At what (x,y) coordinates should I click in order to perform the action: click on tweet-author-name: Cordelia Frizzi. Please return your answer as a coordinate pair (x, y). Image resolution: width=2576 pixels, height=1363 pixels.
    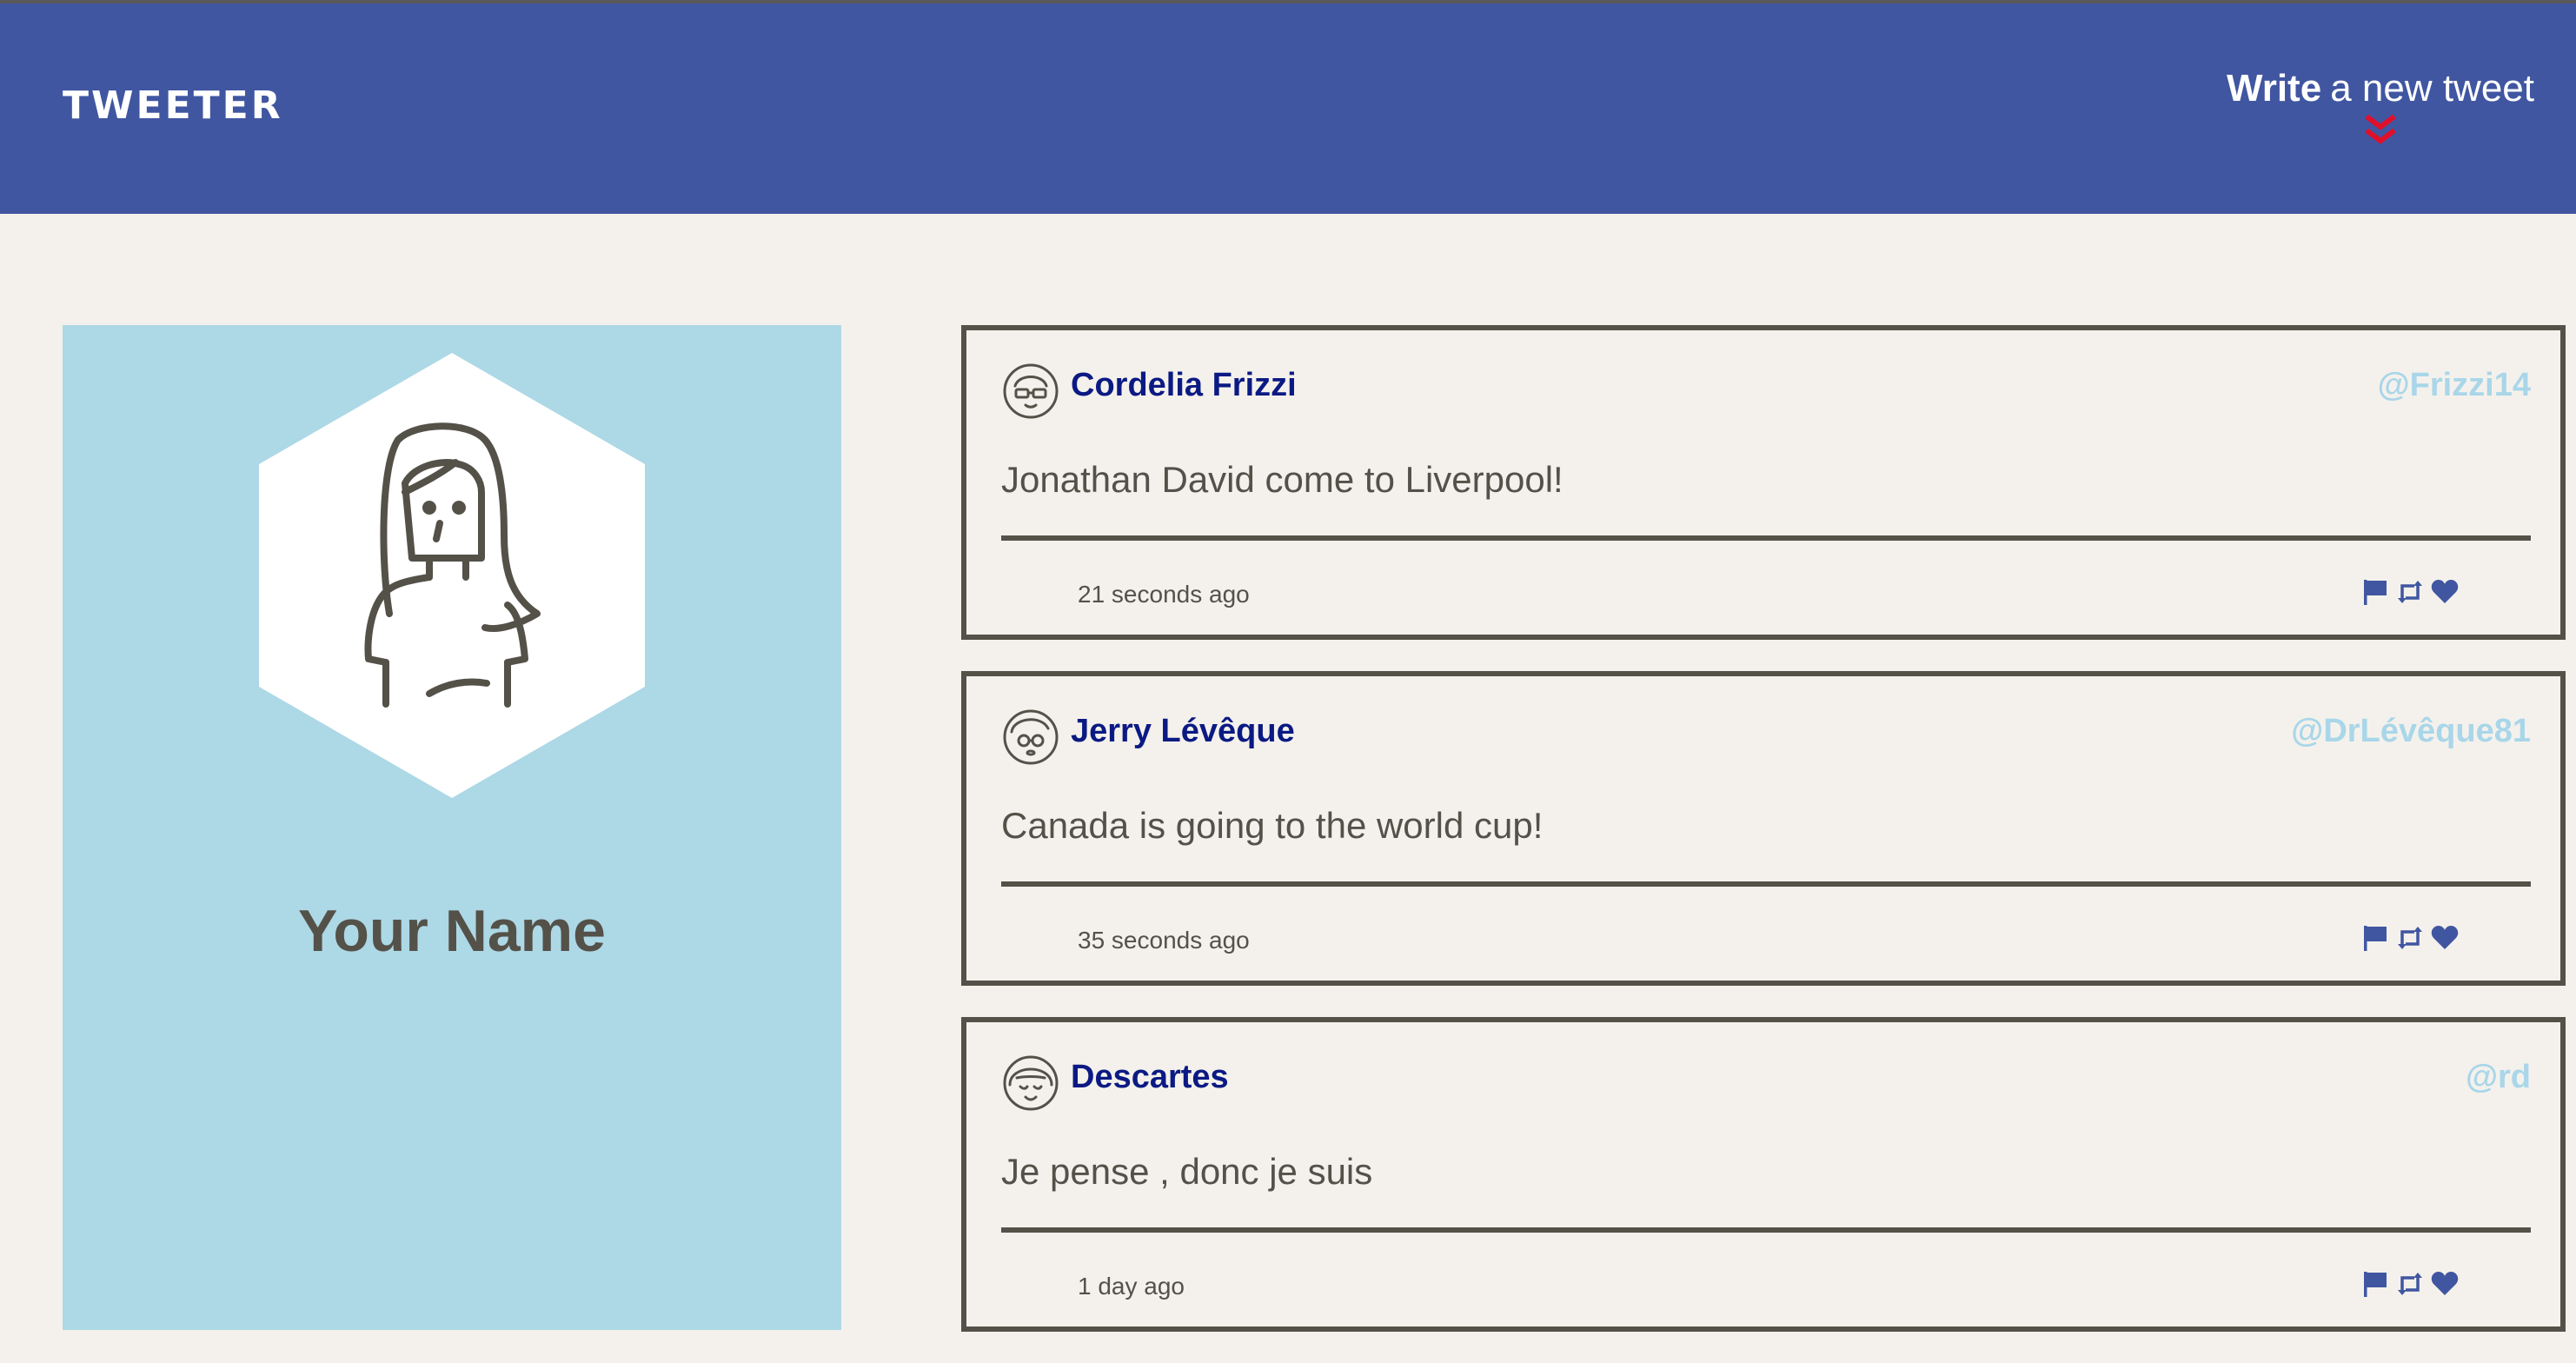
    Looking at the image, I should click on (1184, 385).